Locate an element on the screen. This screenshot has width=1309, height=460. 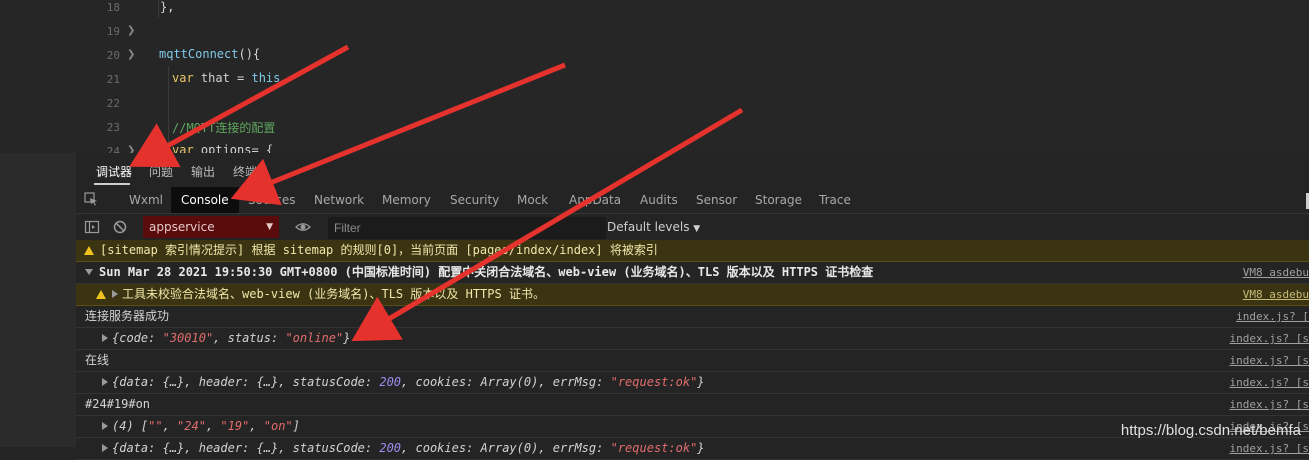
console-text: #24#19#on is located at coordinates (118, 404).